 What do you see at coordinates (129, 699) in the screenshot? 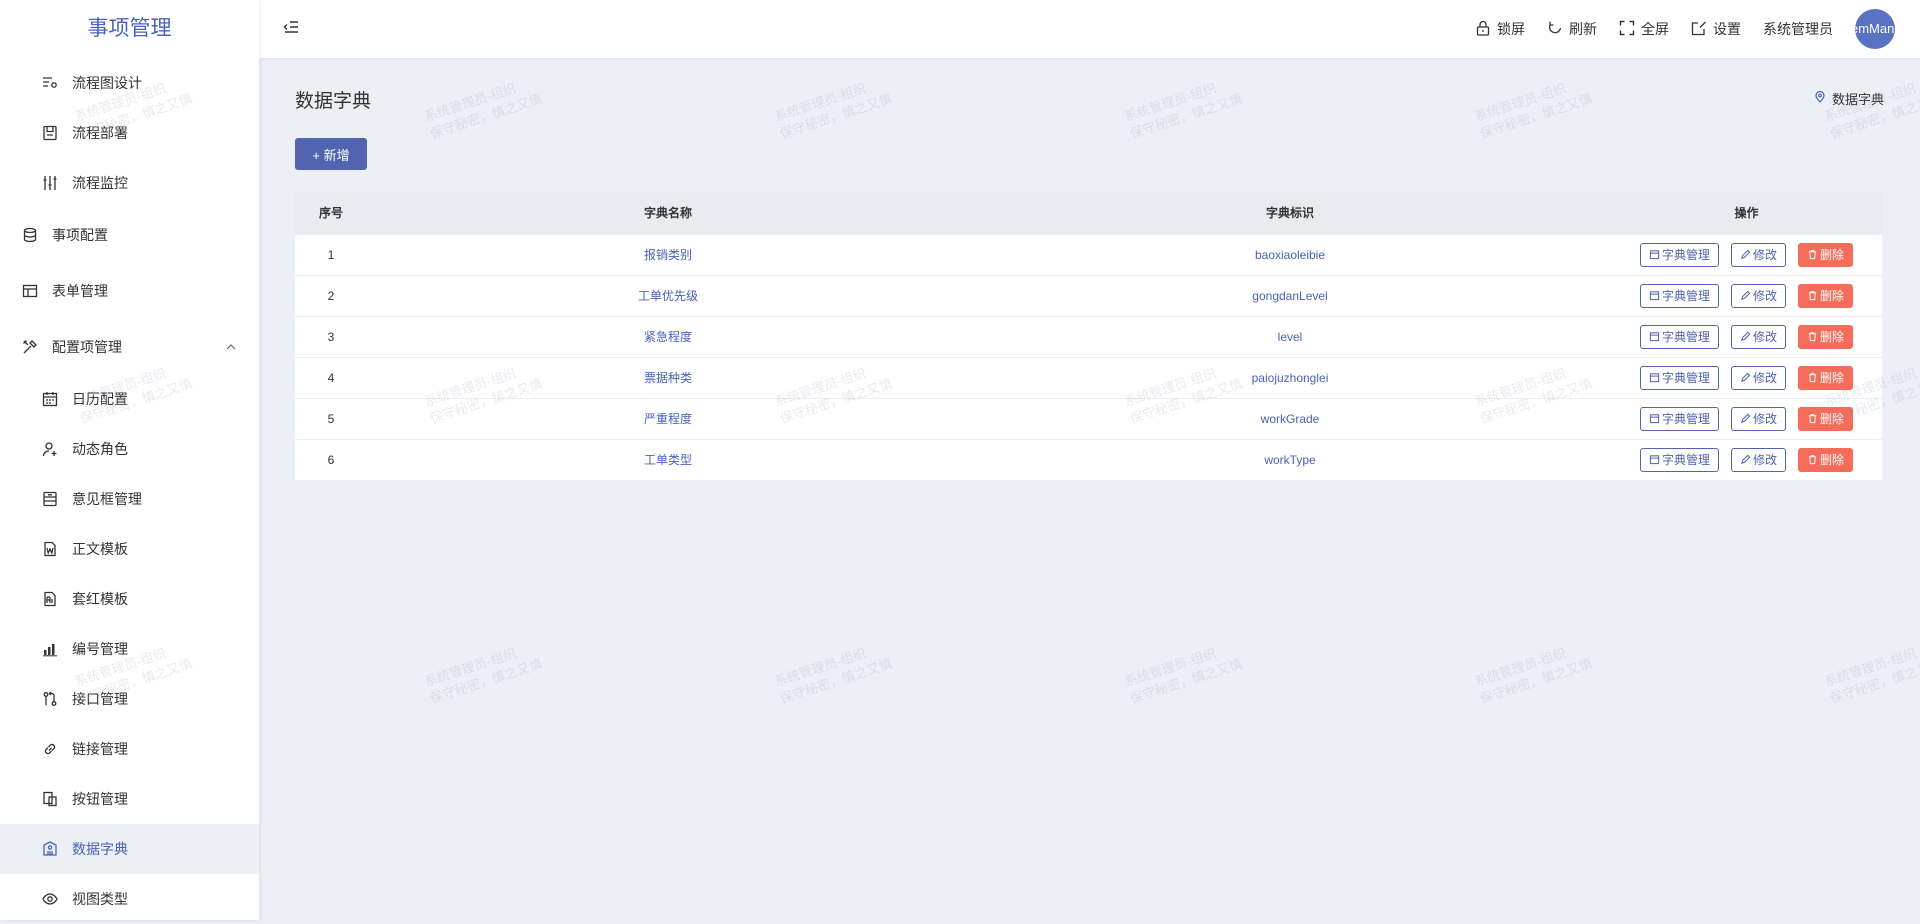
I see `sidebar-item-interface-manage: 接口管理` at bounding box center [129, 699].